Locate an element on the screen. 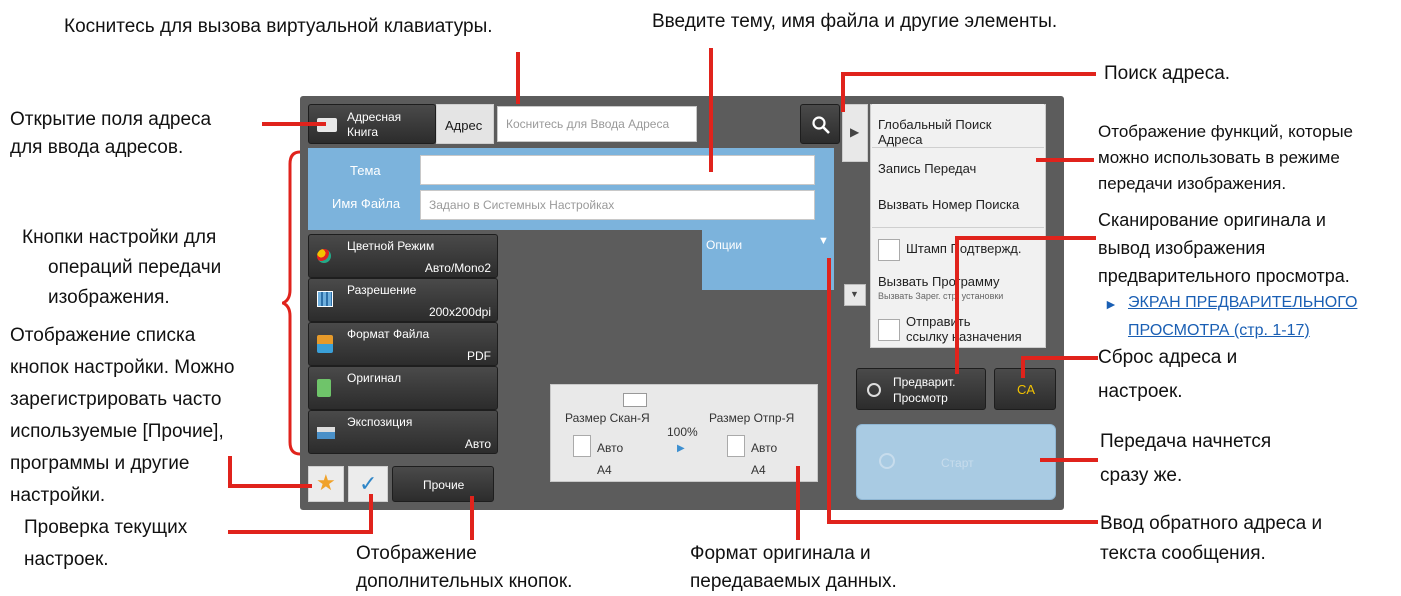  line-size is located at coordinates (798, 503).